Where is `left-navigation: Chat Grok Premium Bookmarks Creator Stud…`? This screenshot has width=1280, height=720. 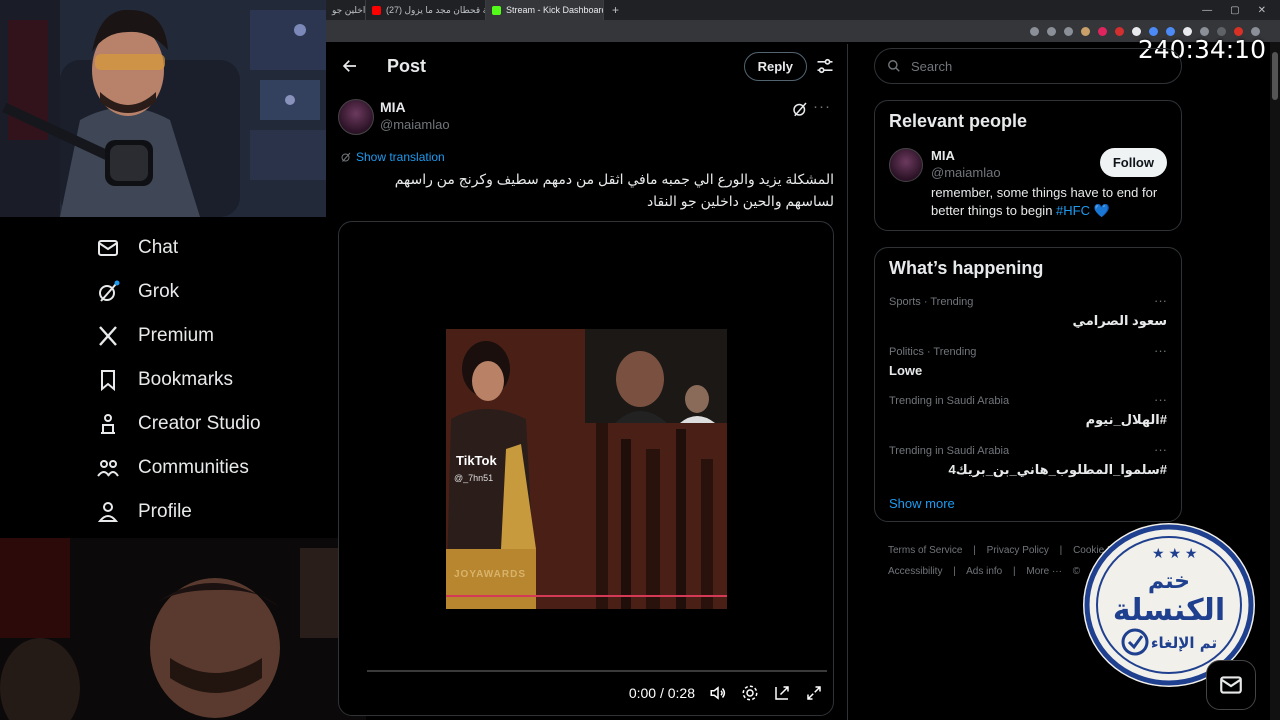 left-navigation: Chat Grok Premium Bookmarks Creator Stud… is located at coordinates (178, 380).